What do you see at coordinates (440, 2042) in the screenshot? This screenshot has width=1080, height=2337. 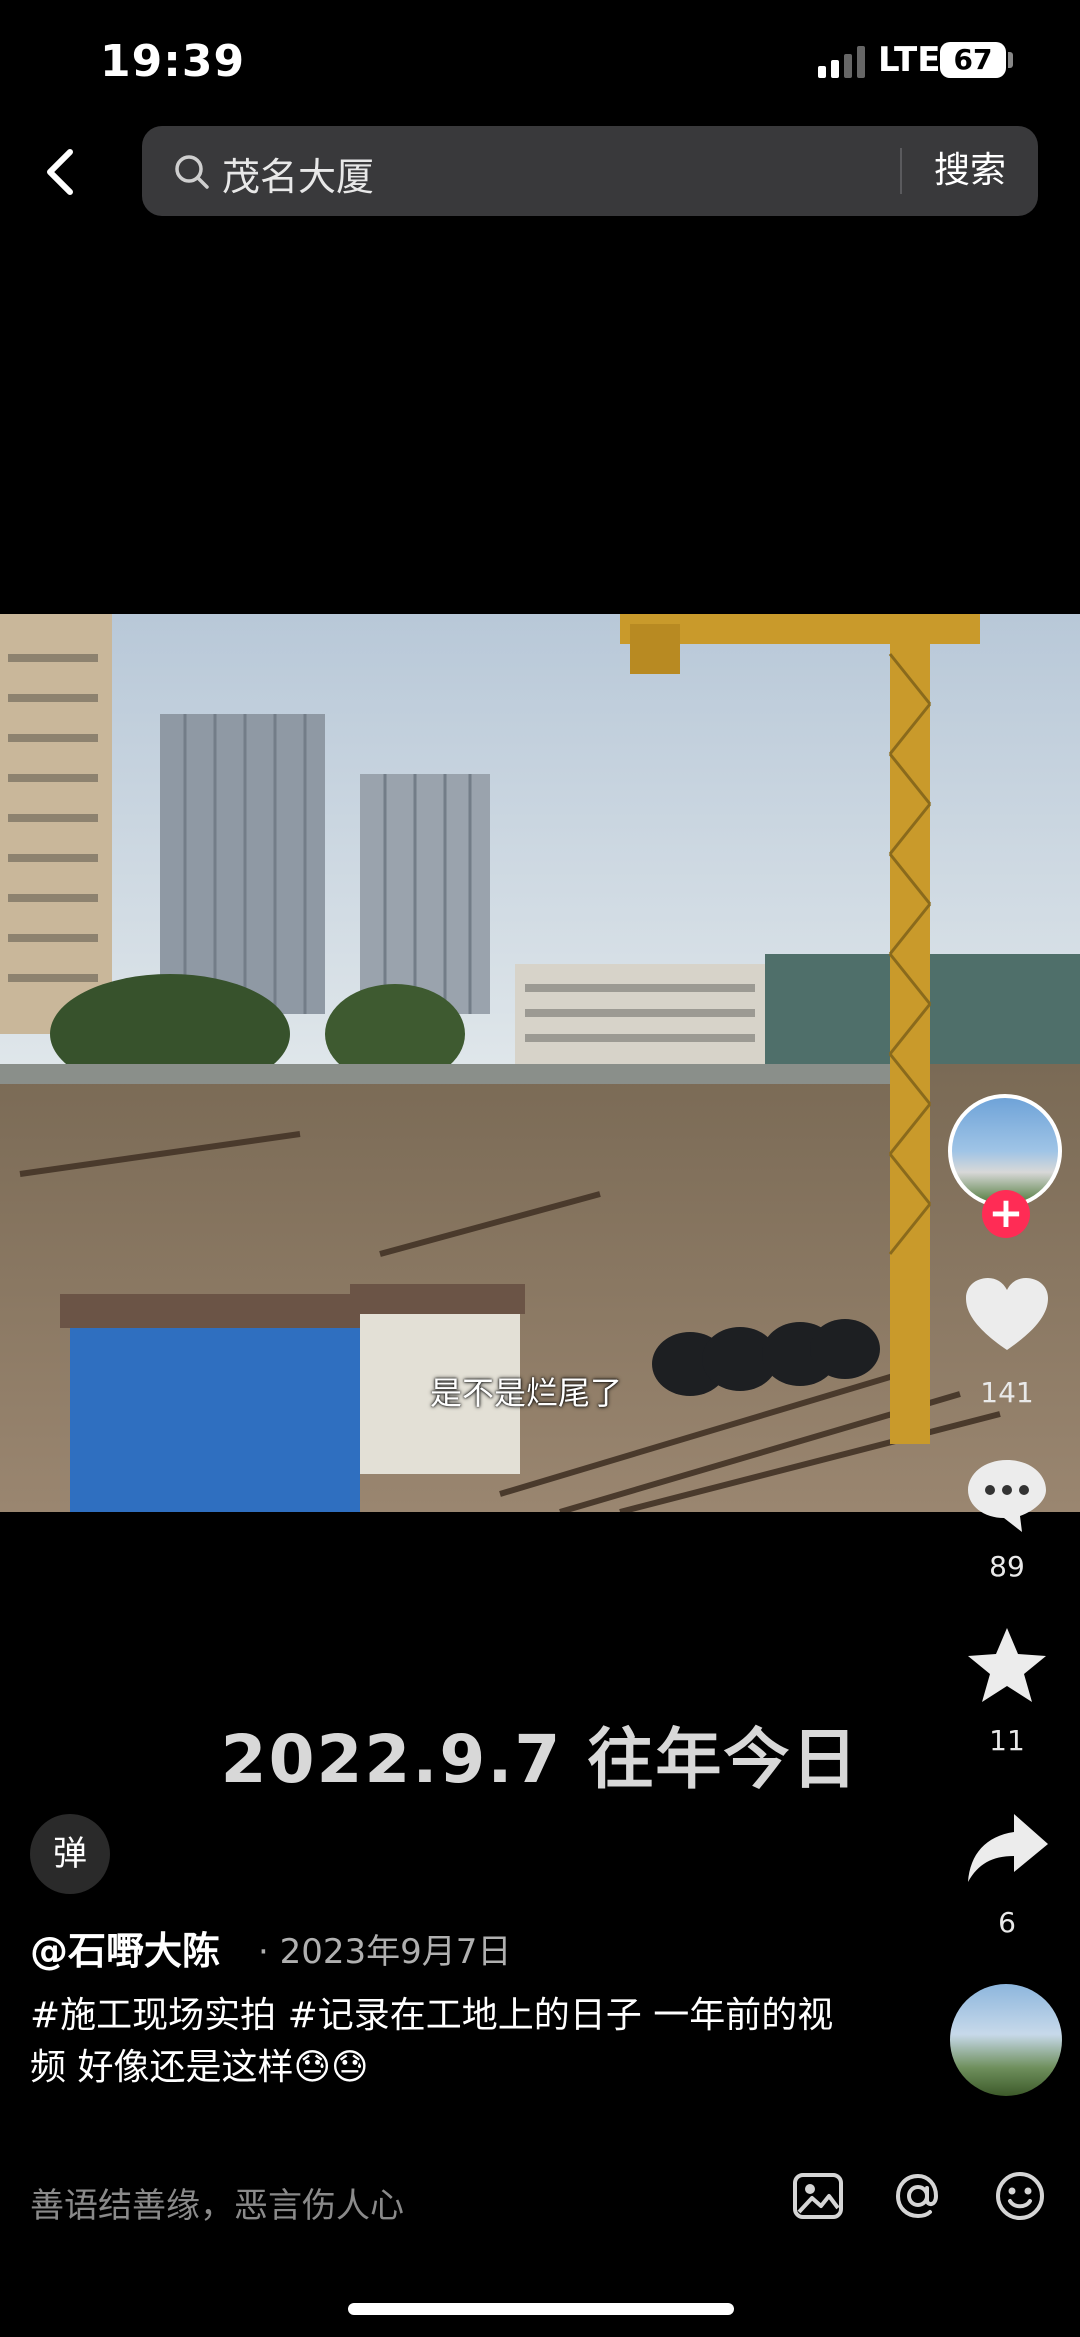 I see `post-caption: #施工现场实拍 #记录在工地上的日子 一年前的视频 好像还是这样😓😓` at bounding box center [440, 2042].